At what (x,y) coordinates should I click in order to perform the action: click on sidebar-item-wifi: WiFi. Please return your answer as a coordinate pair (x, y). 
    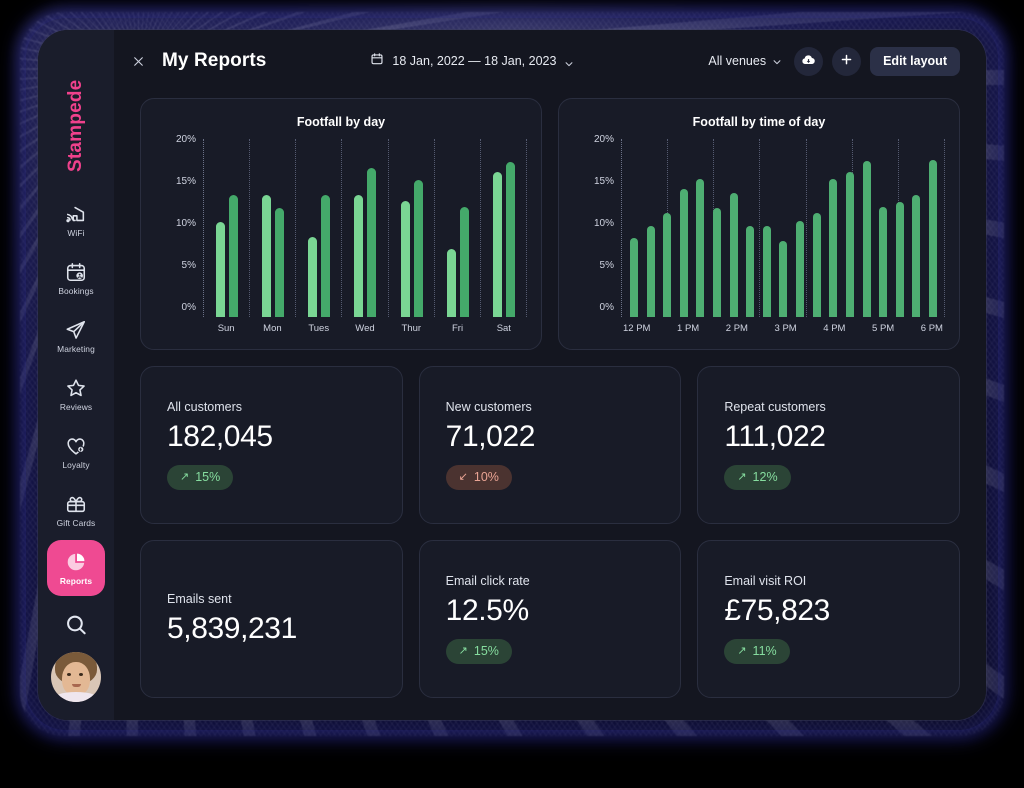
    Looking at the image, I should click on (76, 220).